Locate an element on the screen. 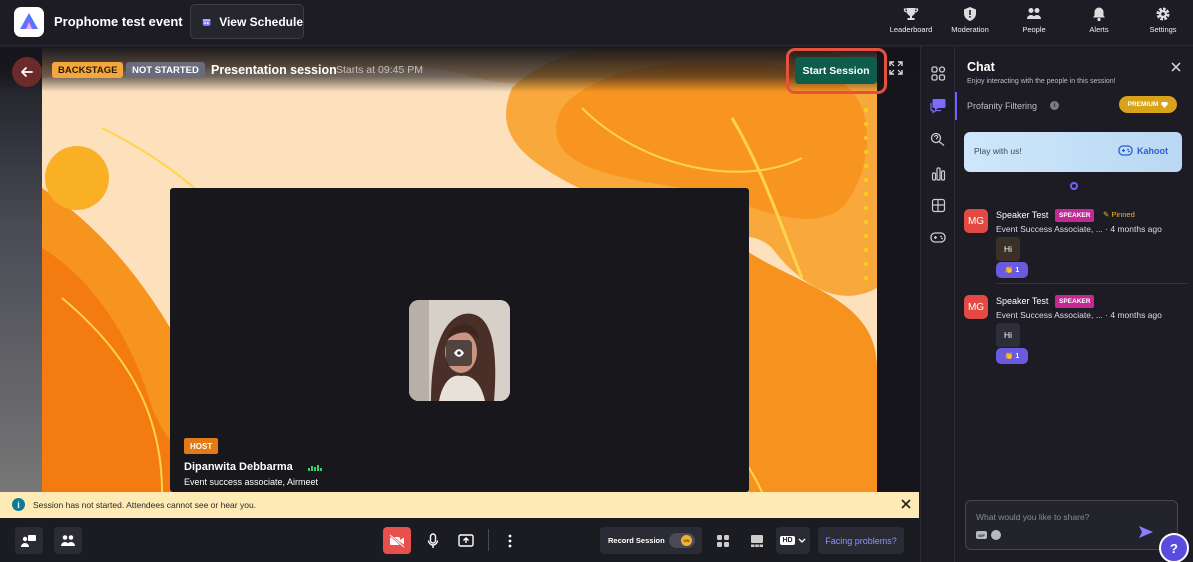 This screenshot has width=1193, height=562. record-toggle-knob: ON is located at coordinates (686, 540).